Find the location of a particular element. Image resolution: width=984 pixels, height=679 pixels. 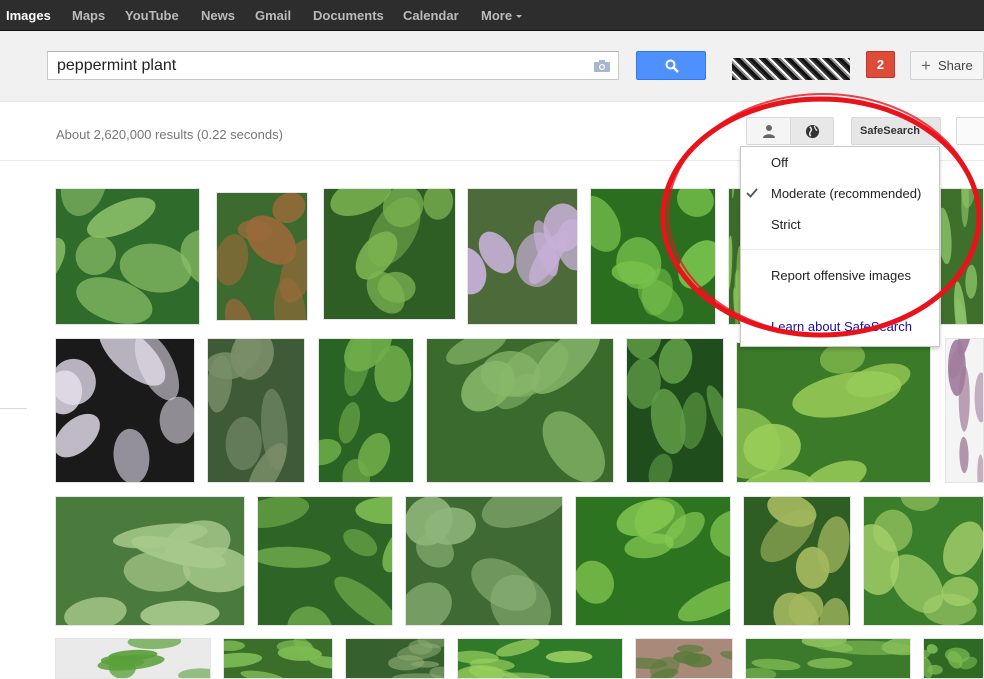

safesearch-label: SafeSearch is located at coordinates (890, 131).